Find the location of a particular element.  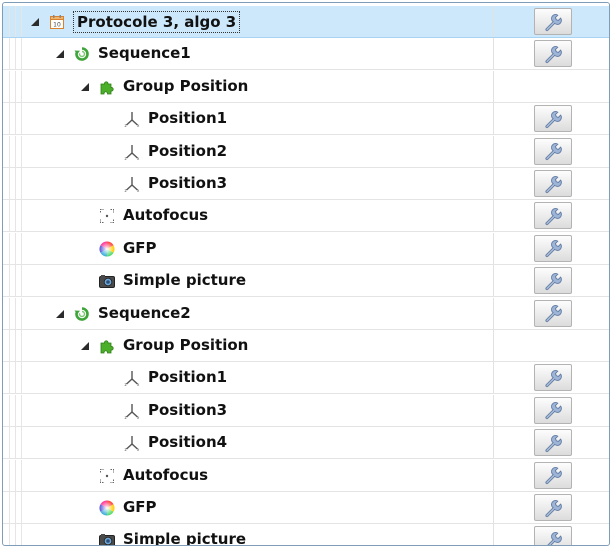

camera-icon is located at coordinates (107, 538).